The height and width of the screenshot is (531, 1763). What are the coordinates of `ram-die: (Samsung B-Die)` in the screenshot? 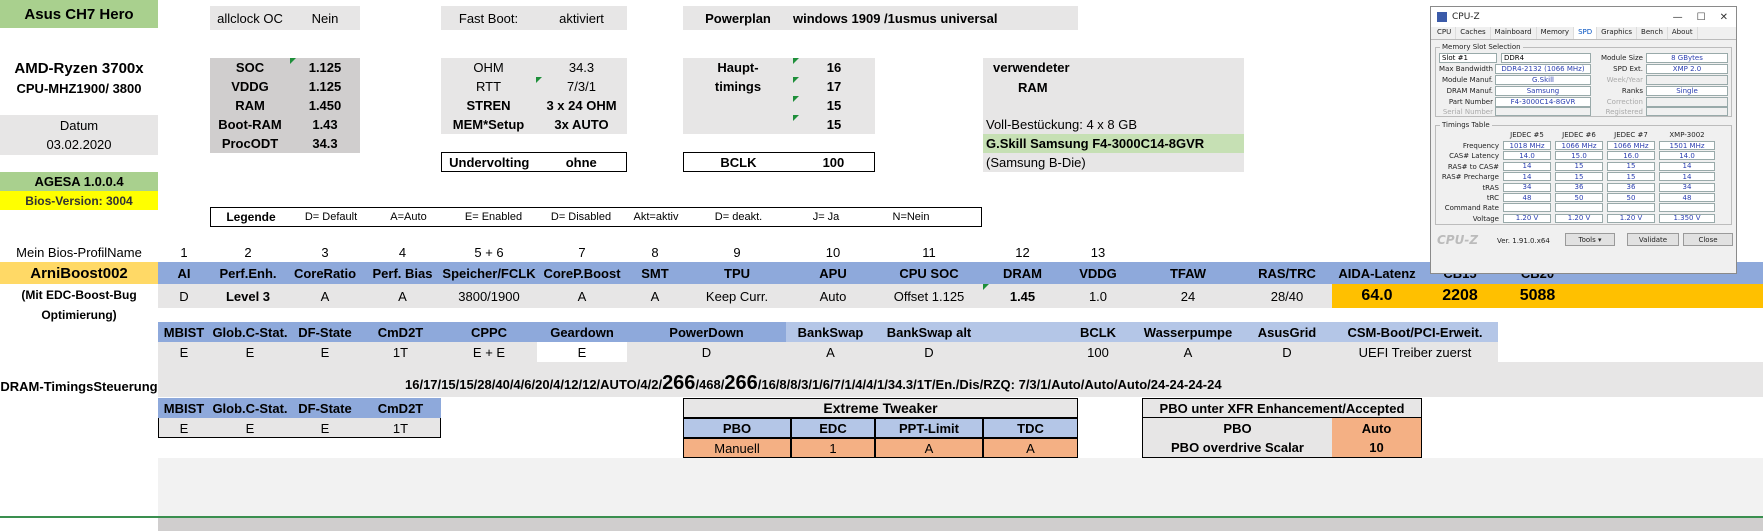 It's located at (1113, 162).